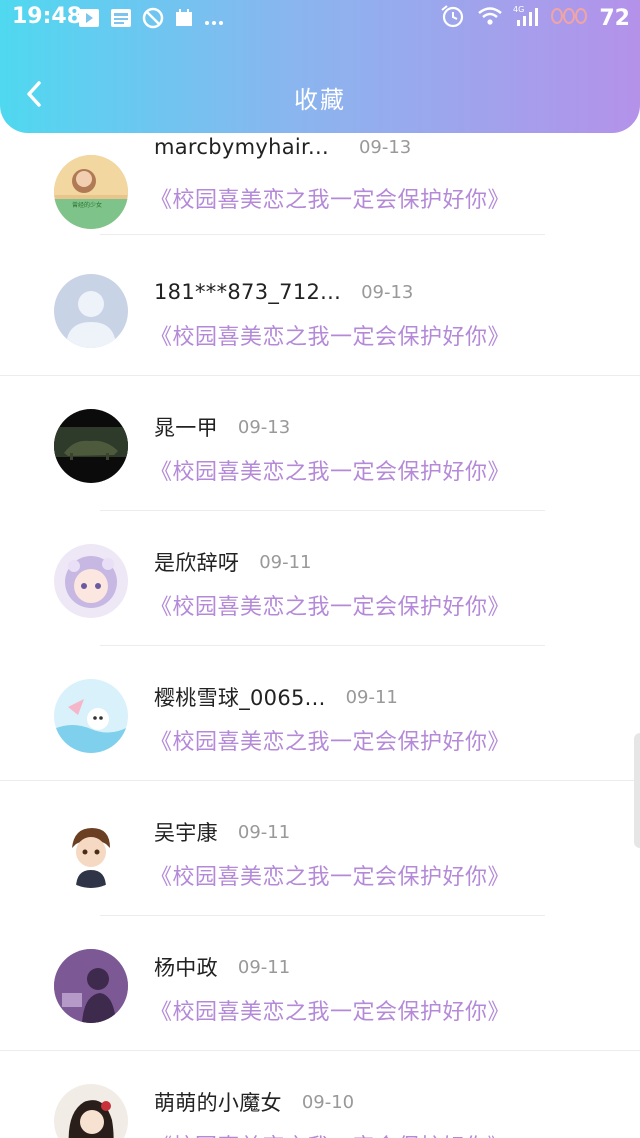 This screenshot has width=640, height=1138. What do you see at coordinates (197, 563) in the screenshot?
I see `user-name: 是欣辞呀` at bounding box center [197, 563].